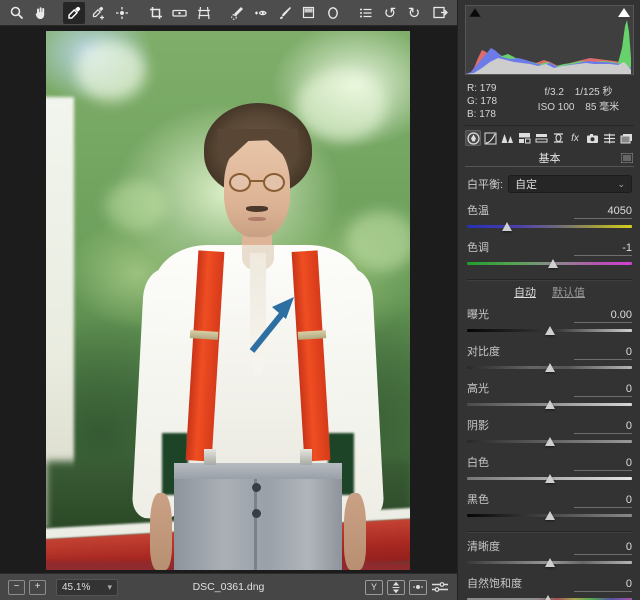 The image size is (640, 600). Describe the element at coordinates (204, 13) in the screenshot. I see `transform-tool-button` at that location.